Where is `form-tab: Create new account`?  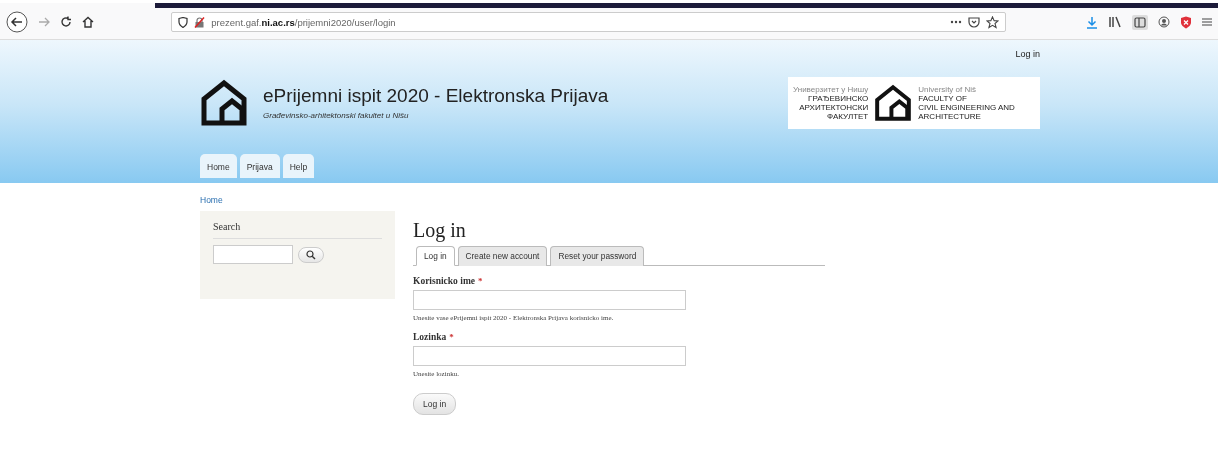
form-tab: Create new account is located at coordinates (502, 256).